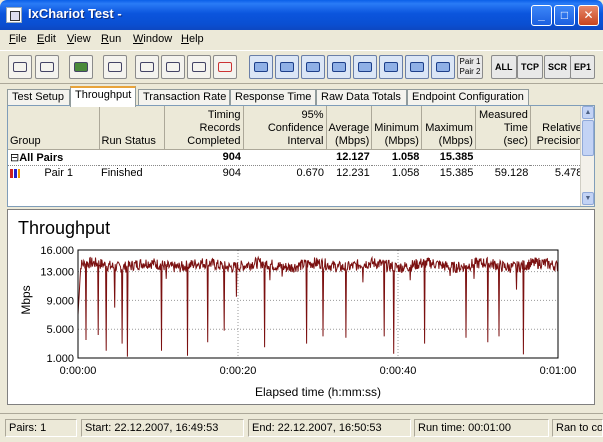  What do you see at coordinates (204, 128) in the screenshot?
I see `col-timing-records: Timing Records Completed` at bounding box center [204, 128].